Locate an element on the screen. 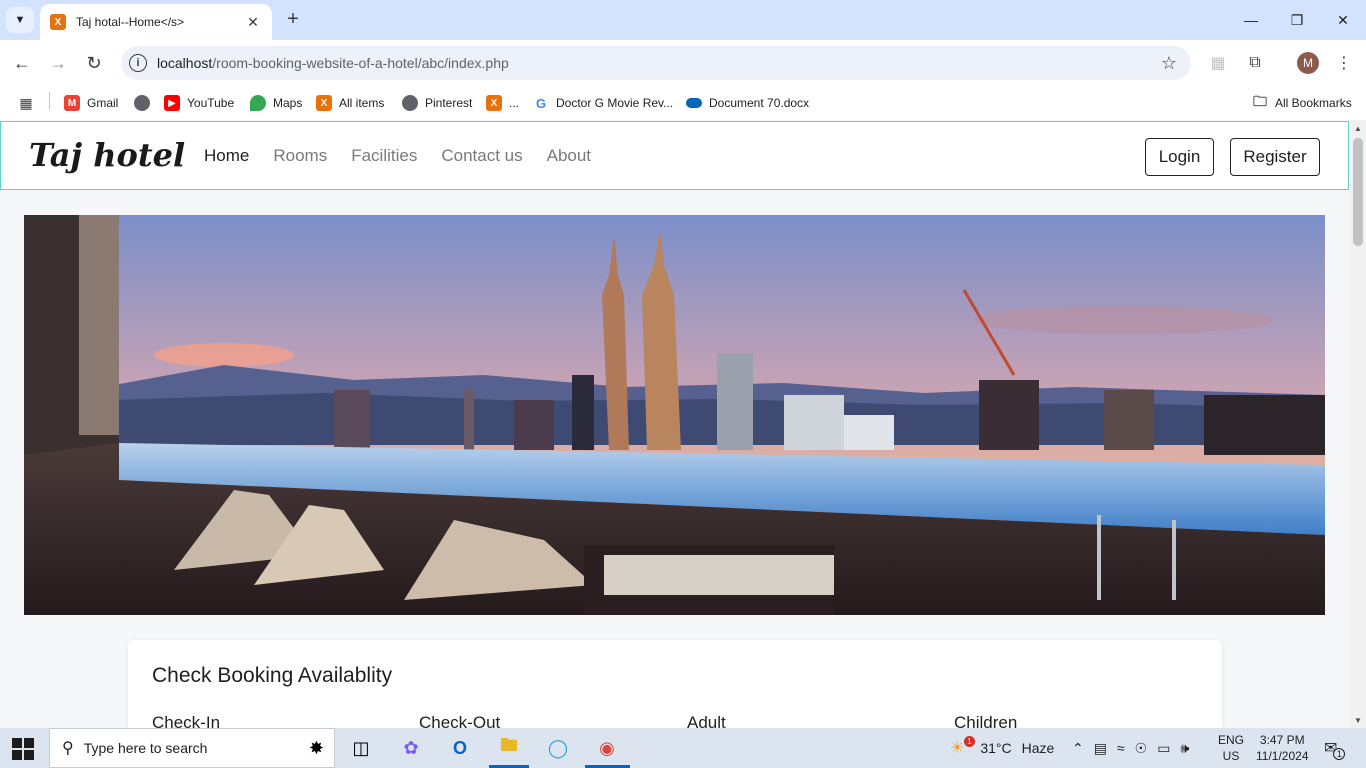  new-tab-button: + is located at coordinates (293, 20).